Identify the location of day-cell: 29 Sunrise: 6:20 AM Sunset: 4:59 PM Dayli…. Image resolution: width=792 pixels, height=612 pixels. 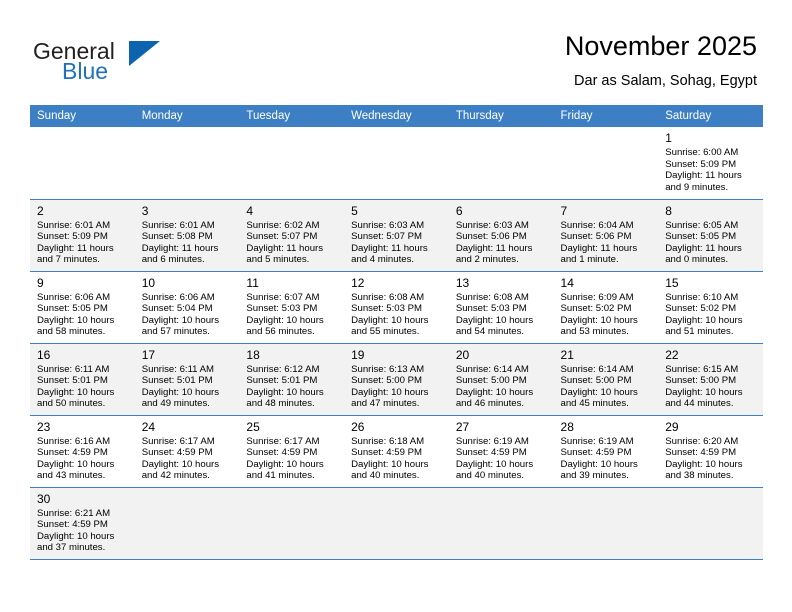
(710, 451).